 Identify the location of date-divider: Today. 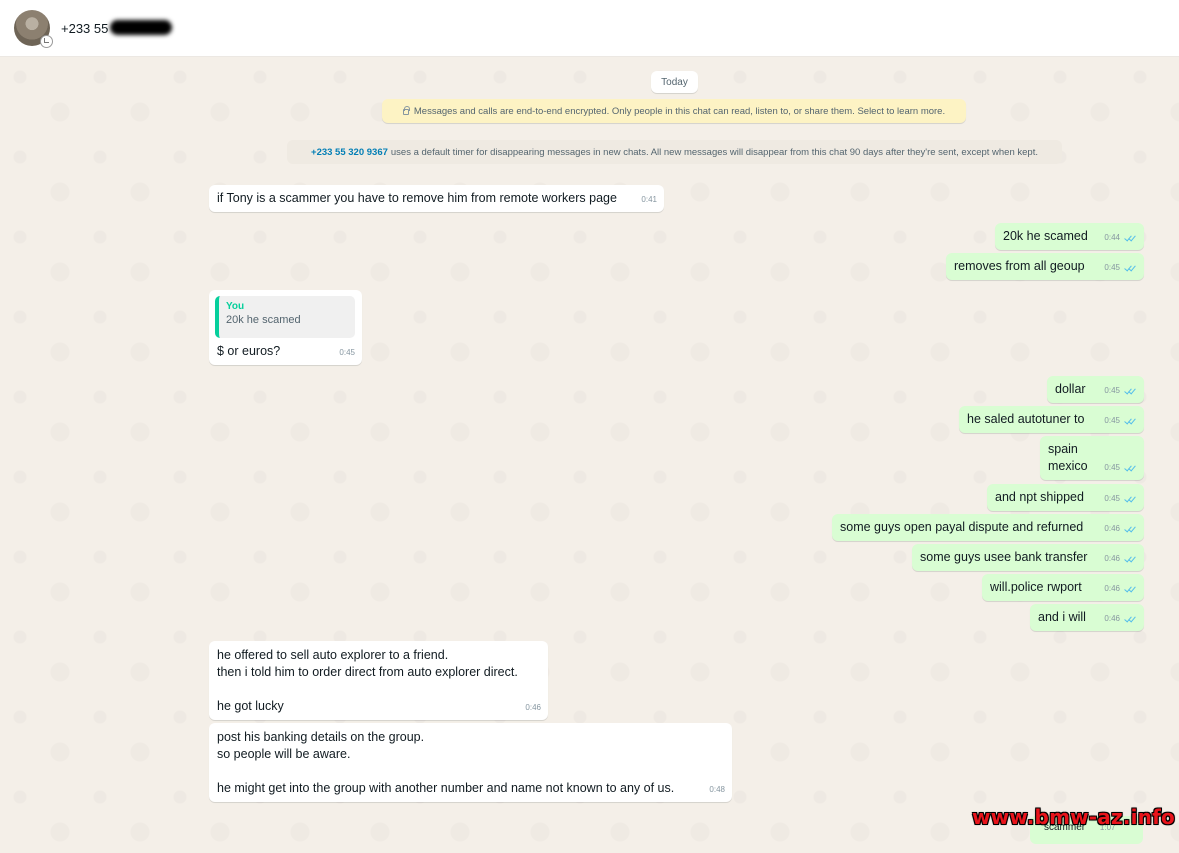
(674, 82).